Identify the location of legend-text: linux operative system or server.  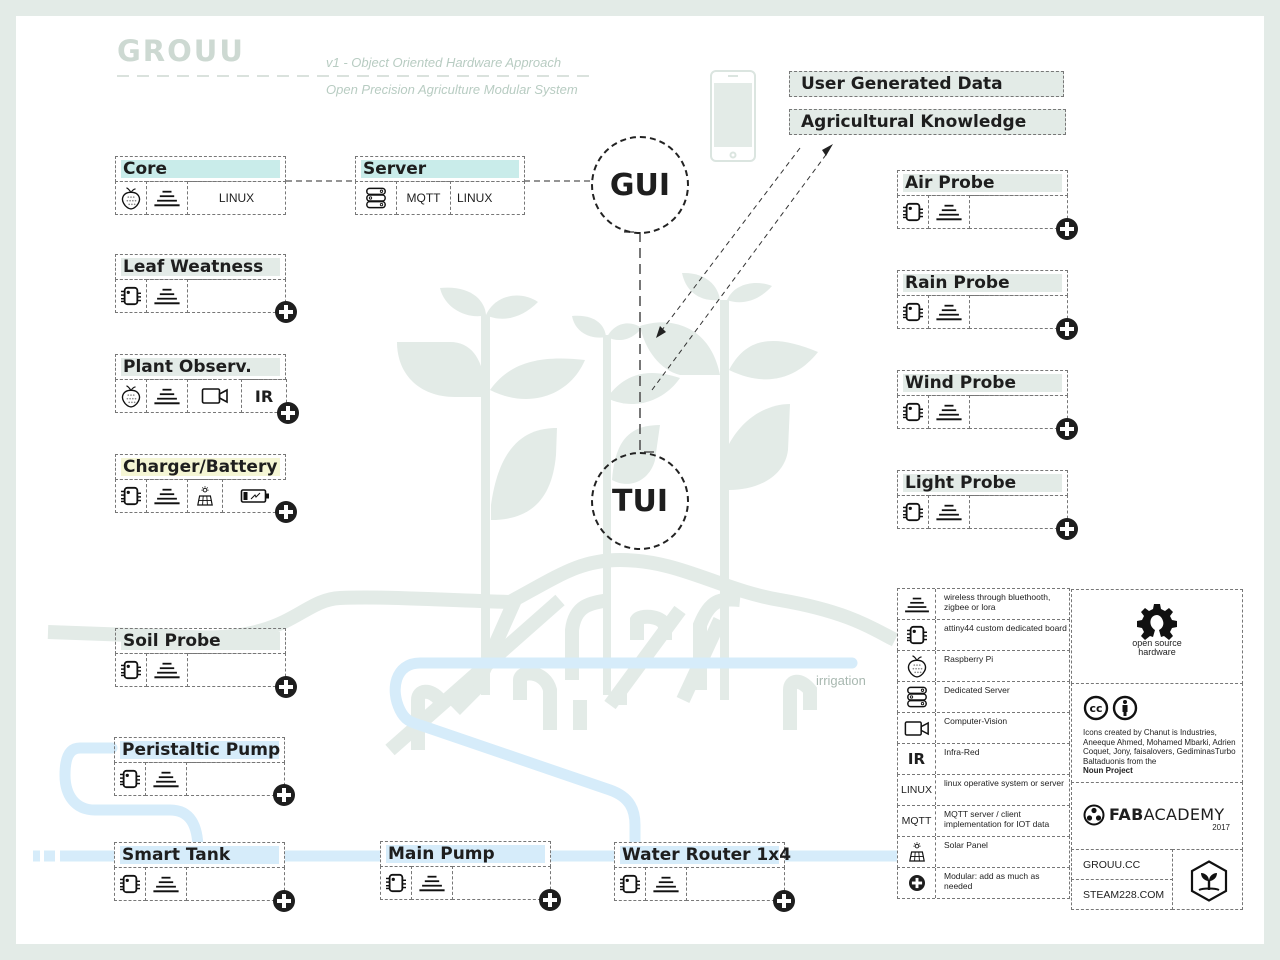
(1004, 783).